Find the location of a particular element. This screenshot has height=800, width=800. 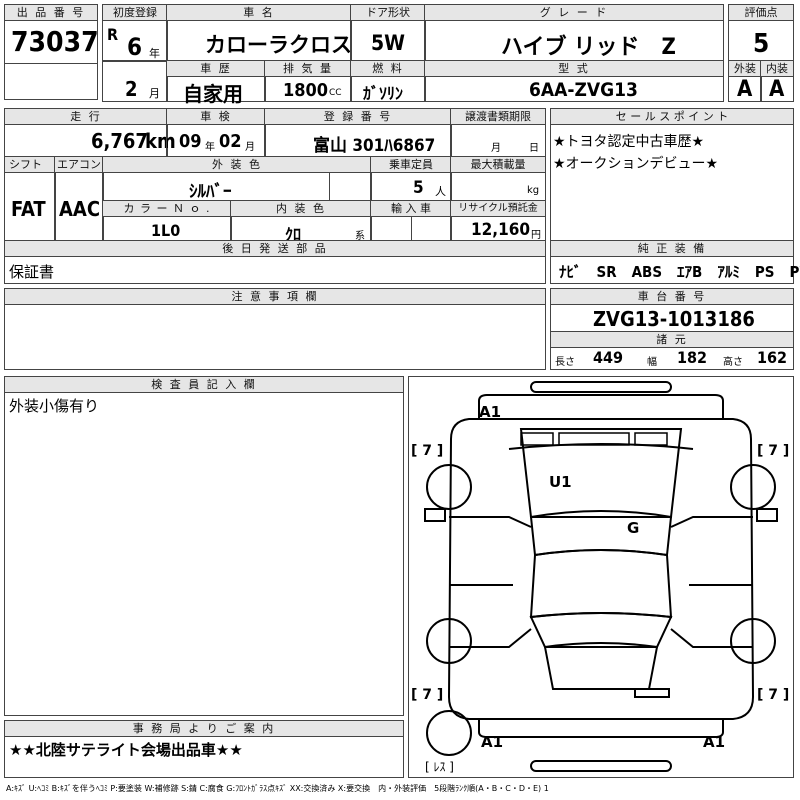

transfer-cell: 譲渡書類期限 月 日 is located at coordinates (498, 133).